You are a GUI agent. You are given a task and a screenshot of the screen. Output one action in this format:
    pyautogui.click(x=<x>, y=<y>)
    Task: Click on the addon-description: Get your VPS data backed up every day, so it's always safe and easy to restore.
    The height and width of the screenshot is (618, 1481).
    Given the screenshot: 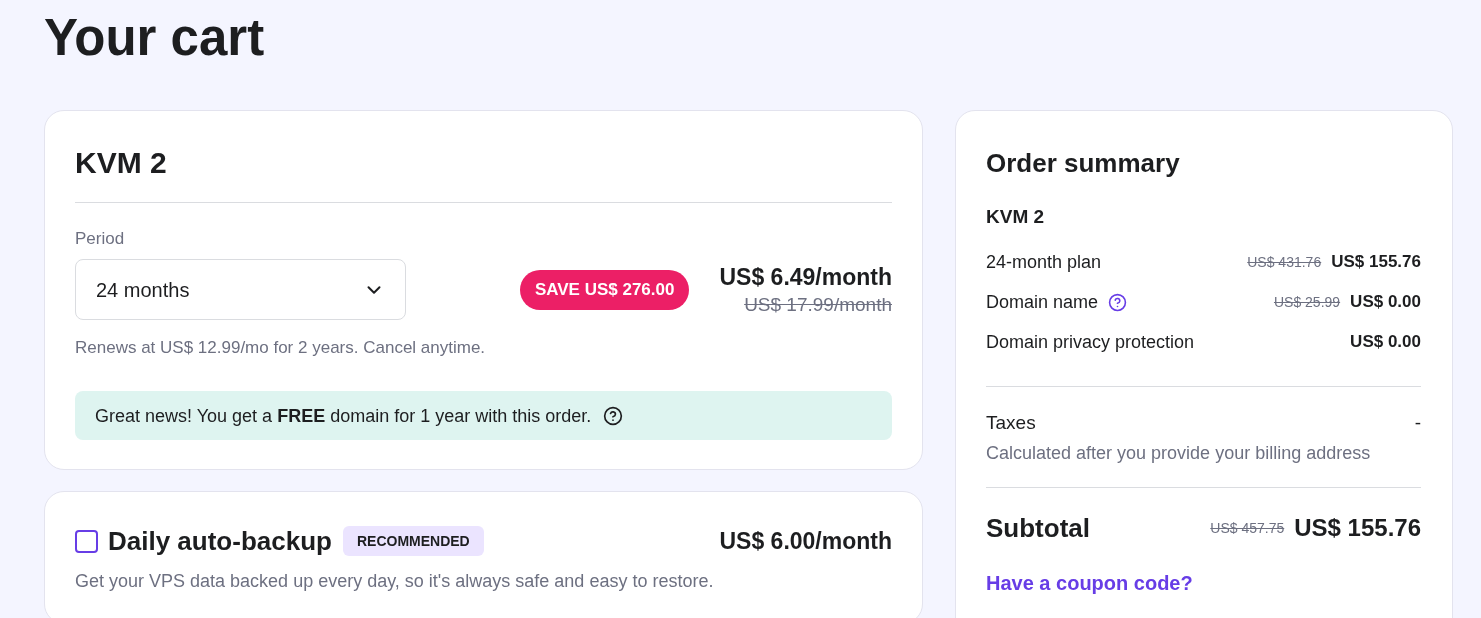 What is the action you would take?
    pyautogui.click(x=394, y=581)
    